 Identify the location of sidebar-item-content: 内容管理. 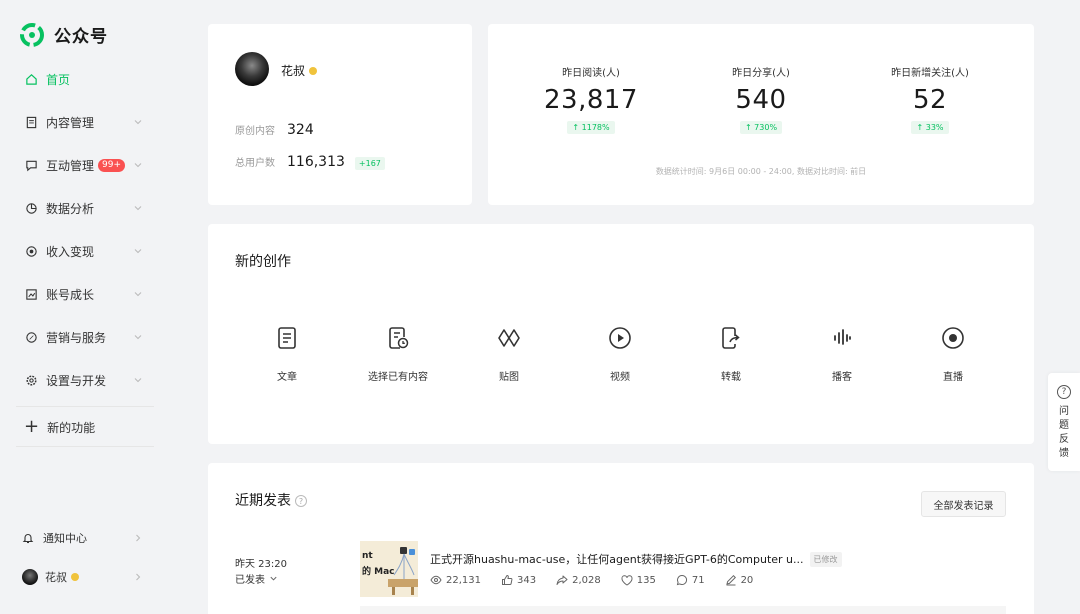
(77, 122).